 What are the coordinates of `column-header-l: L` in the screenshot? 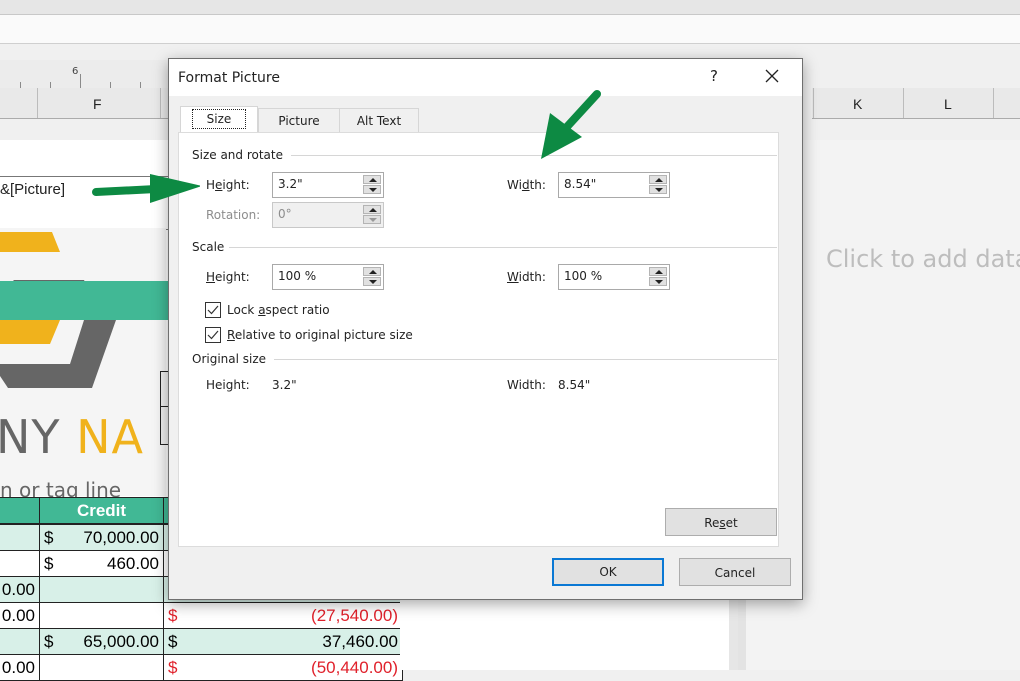 It's located at (948, 104).